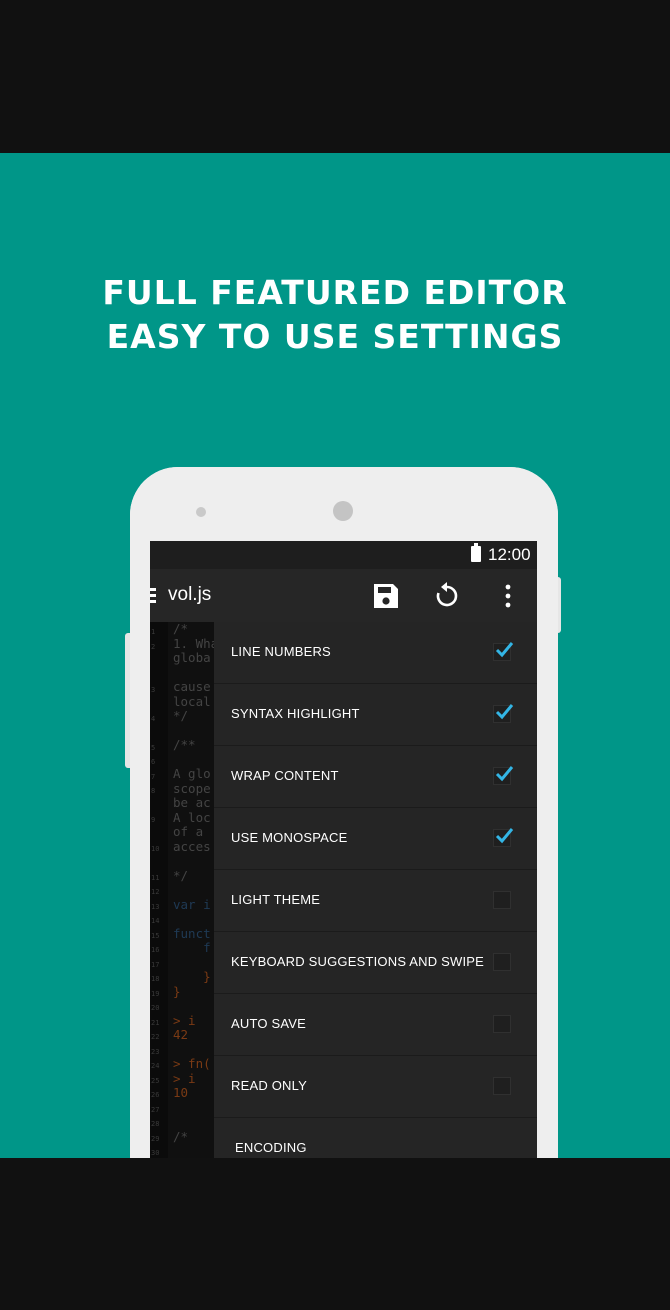  I want to click on line-number-gutter: 1 2 3 4 5 6 7 8 9 10 11 12 13 14 15 16 1, so click(159, 890).